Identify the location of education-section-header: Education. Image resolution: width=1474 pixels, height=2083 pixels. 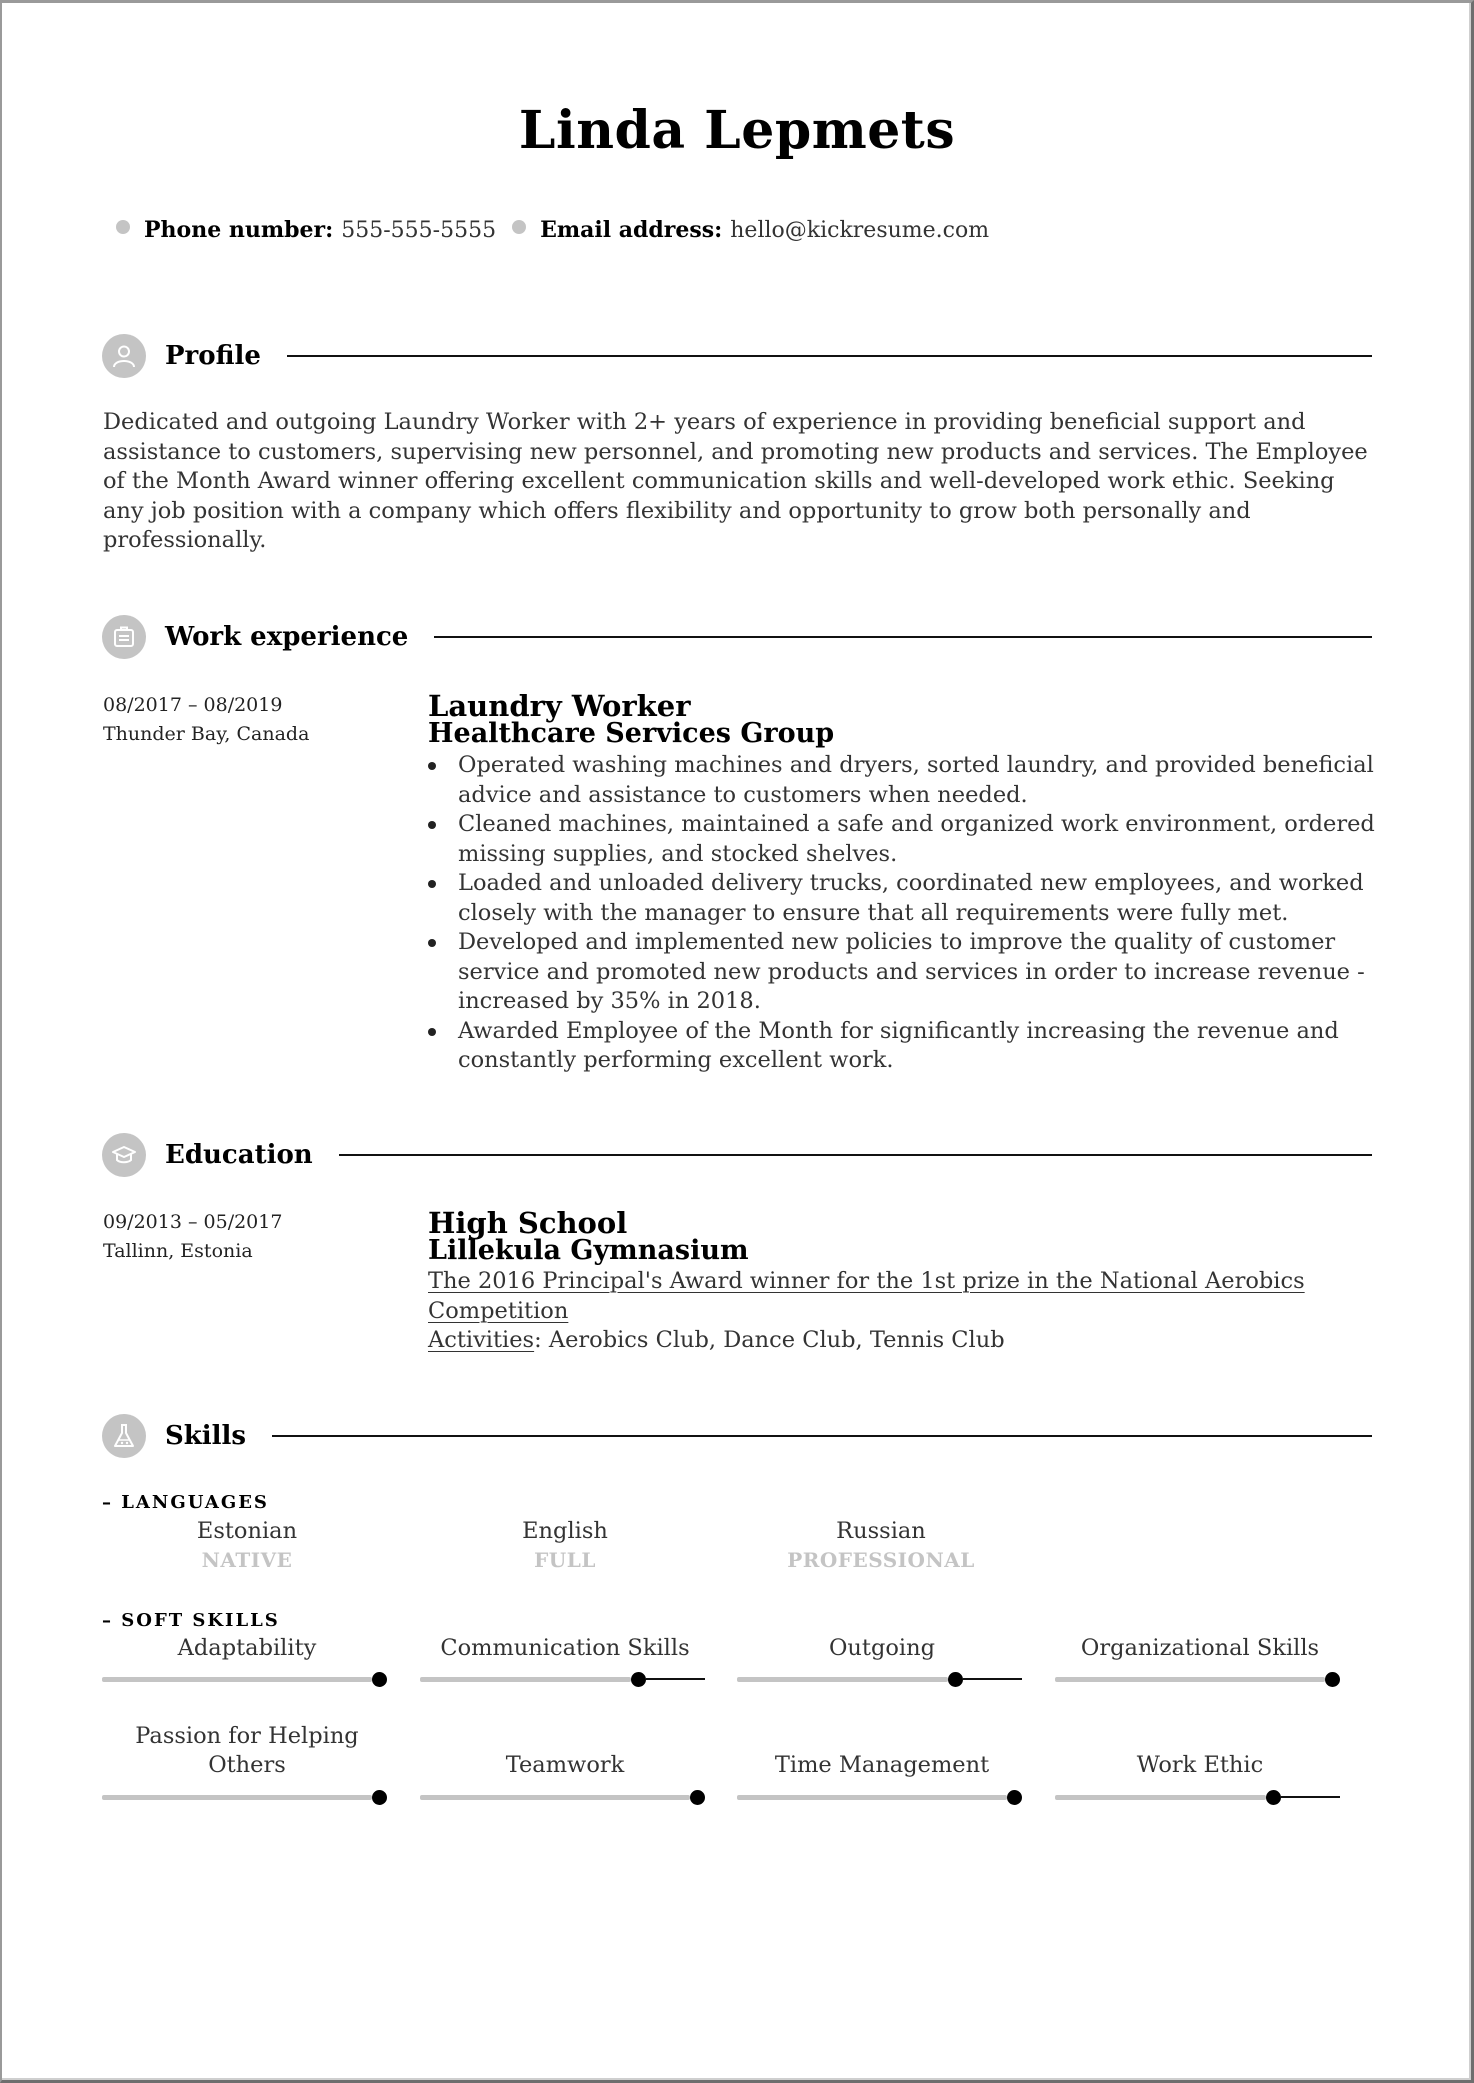
(737, 1155).